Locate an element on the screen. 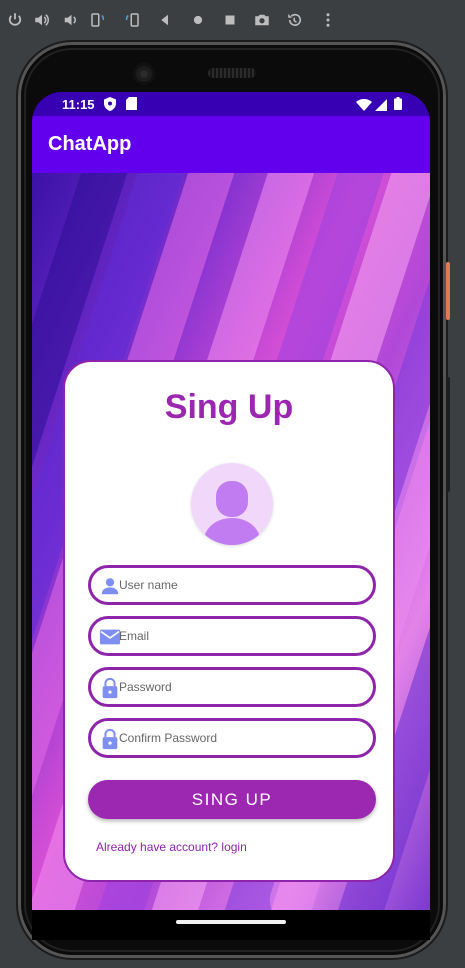 This screenshot has height=968, width=465. overview-icon is located at coordinates (230, 20).